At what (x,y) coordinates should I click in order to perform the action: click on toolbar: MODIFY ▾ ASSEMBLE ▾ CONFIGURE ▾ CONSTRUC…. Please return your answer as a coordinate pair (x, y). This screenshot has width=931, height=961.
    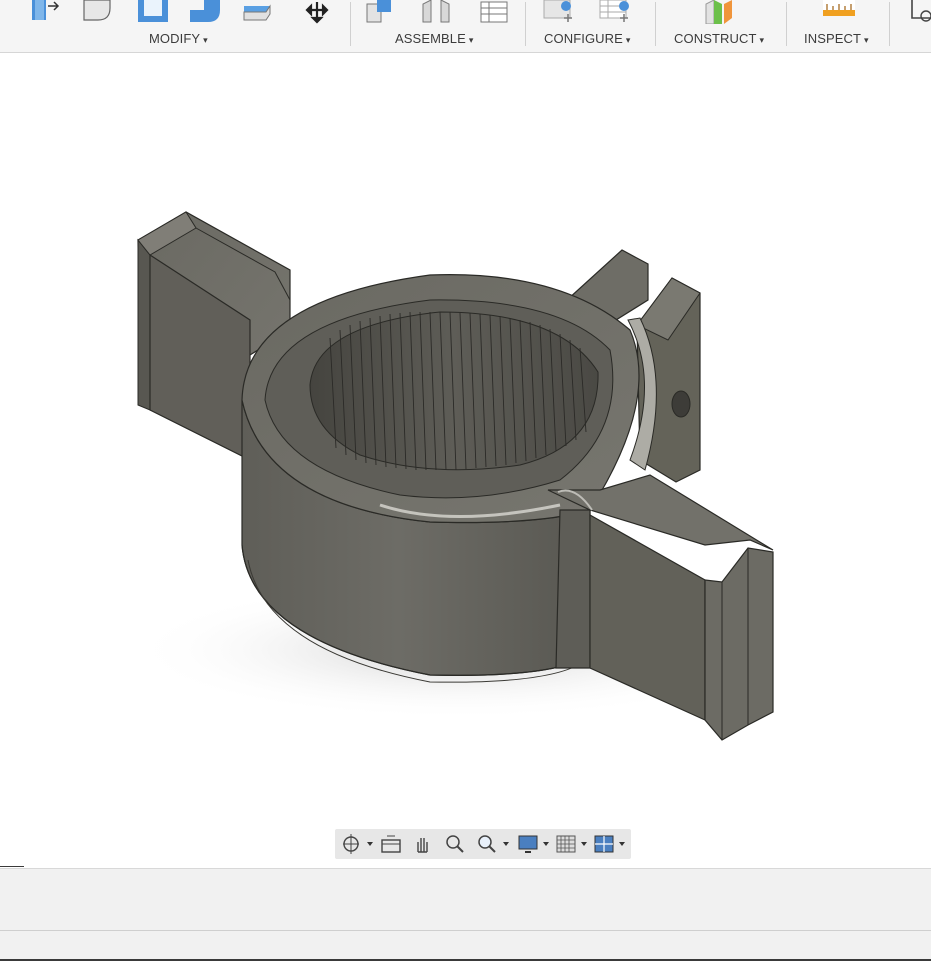
    Looking at the image, I should click on (465, 26).